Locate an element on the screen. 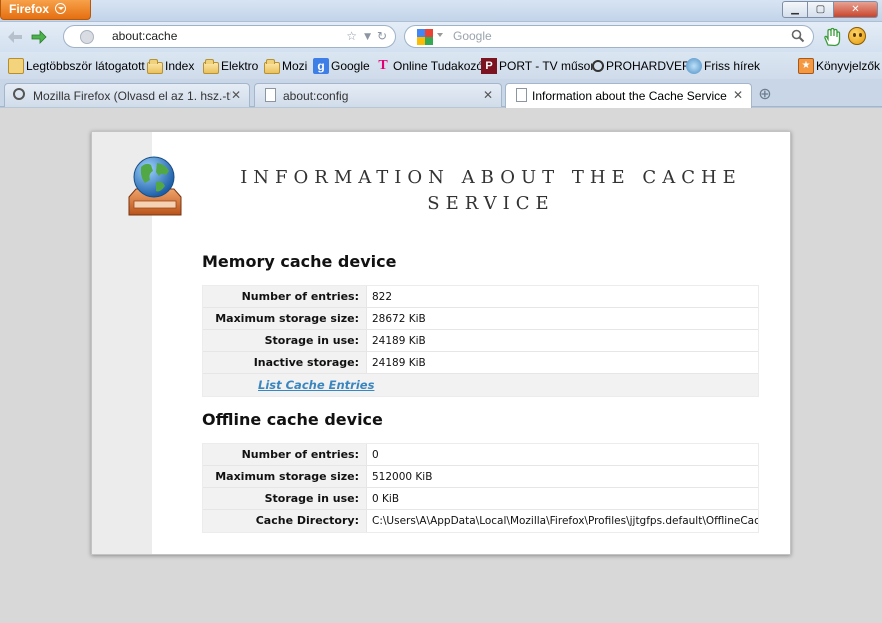  row-value: 512000 KiB is located at coordinates (562, 476).